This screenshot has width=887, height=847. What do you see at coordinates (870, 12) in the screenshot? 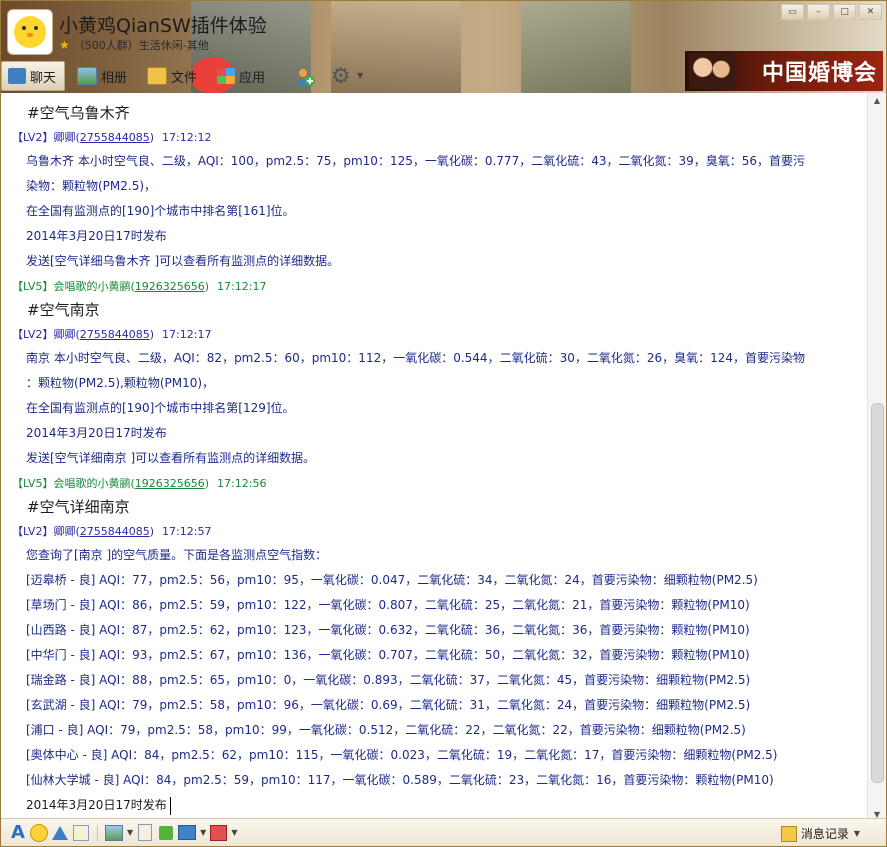
I see `close-button: ✕` at bounding box center [870, 12].